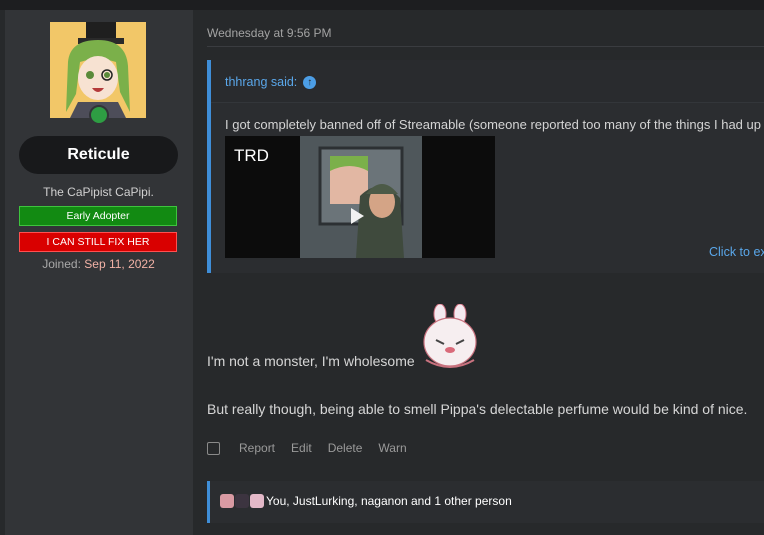 The image size is (764, 535). Describe the element at coordinates (357, 216) in the screenshot. I see `play-icon` at that location.